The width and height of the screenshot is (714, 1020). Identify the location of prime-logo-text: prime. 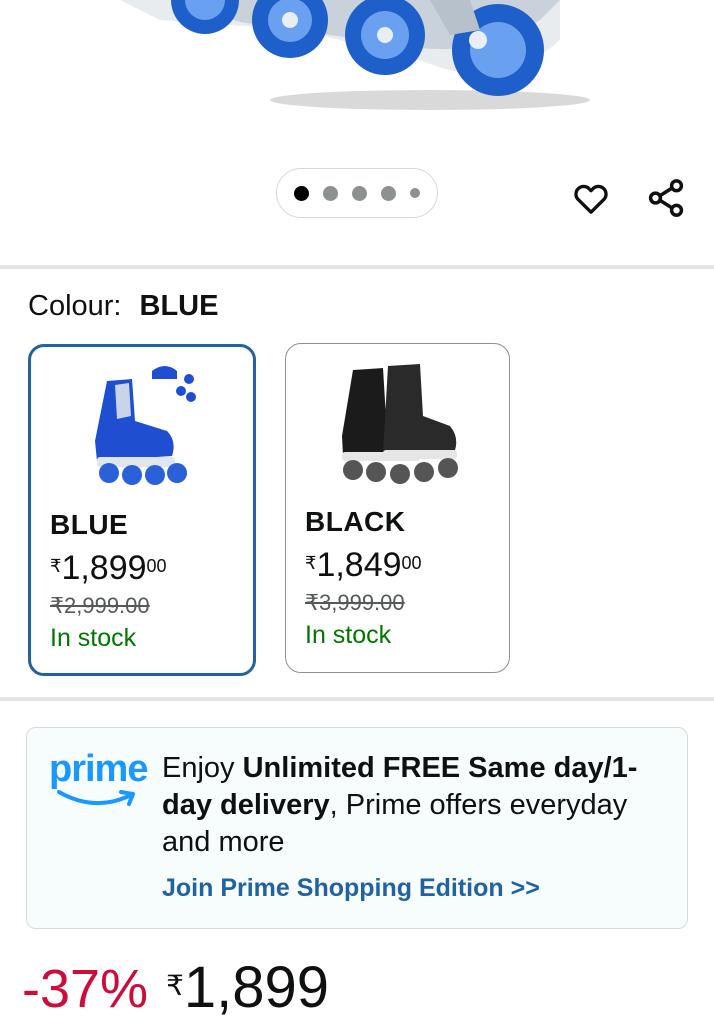
(98, 769).